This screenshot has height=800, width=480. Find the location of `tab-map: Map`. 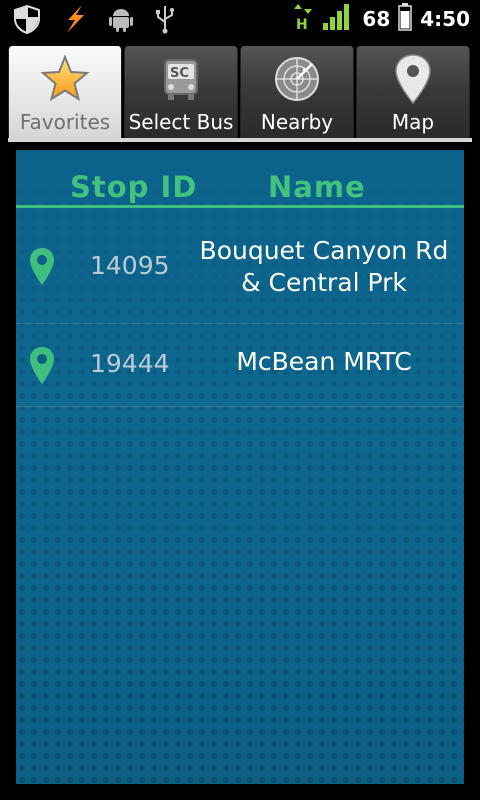

tab-map: Map is located at coordinates (413, 92).